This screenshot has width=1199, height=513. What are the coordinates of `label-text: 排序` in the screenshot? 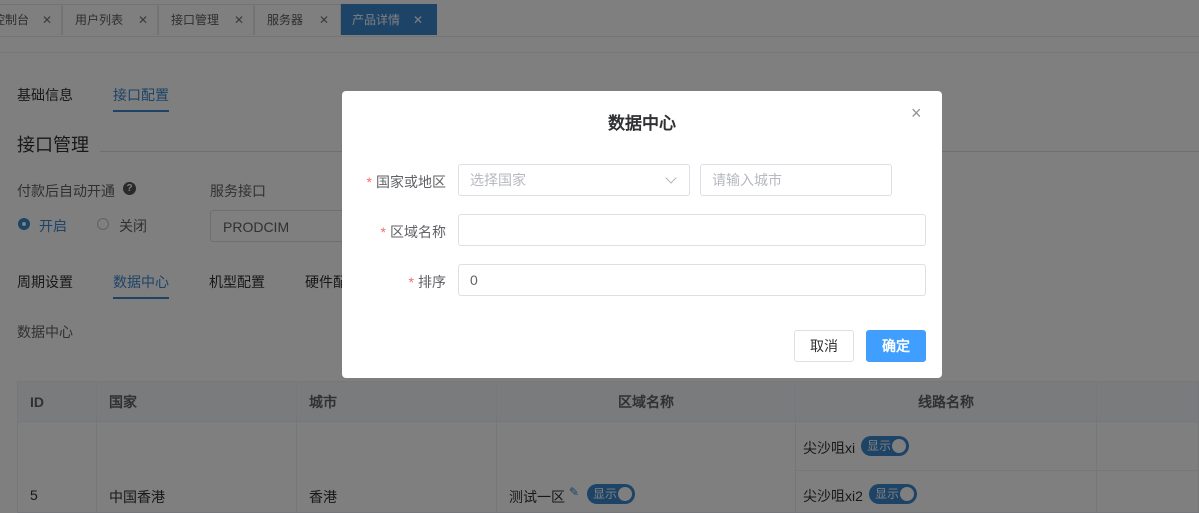 It's located at (432, 282).